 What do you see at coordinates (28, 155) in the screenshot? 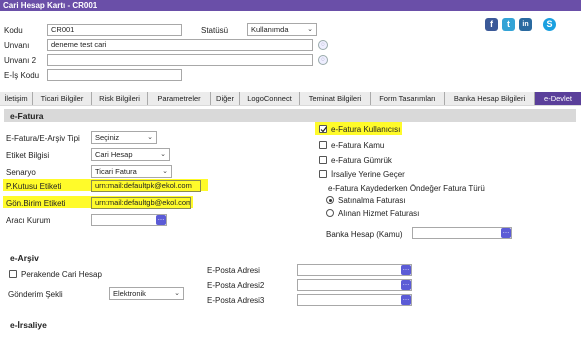
I see `etiket-bilgisi-label: Etiket Bilgisi` at bounding box center [28, 155].